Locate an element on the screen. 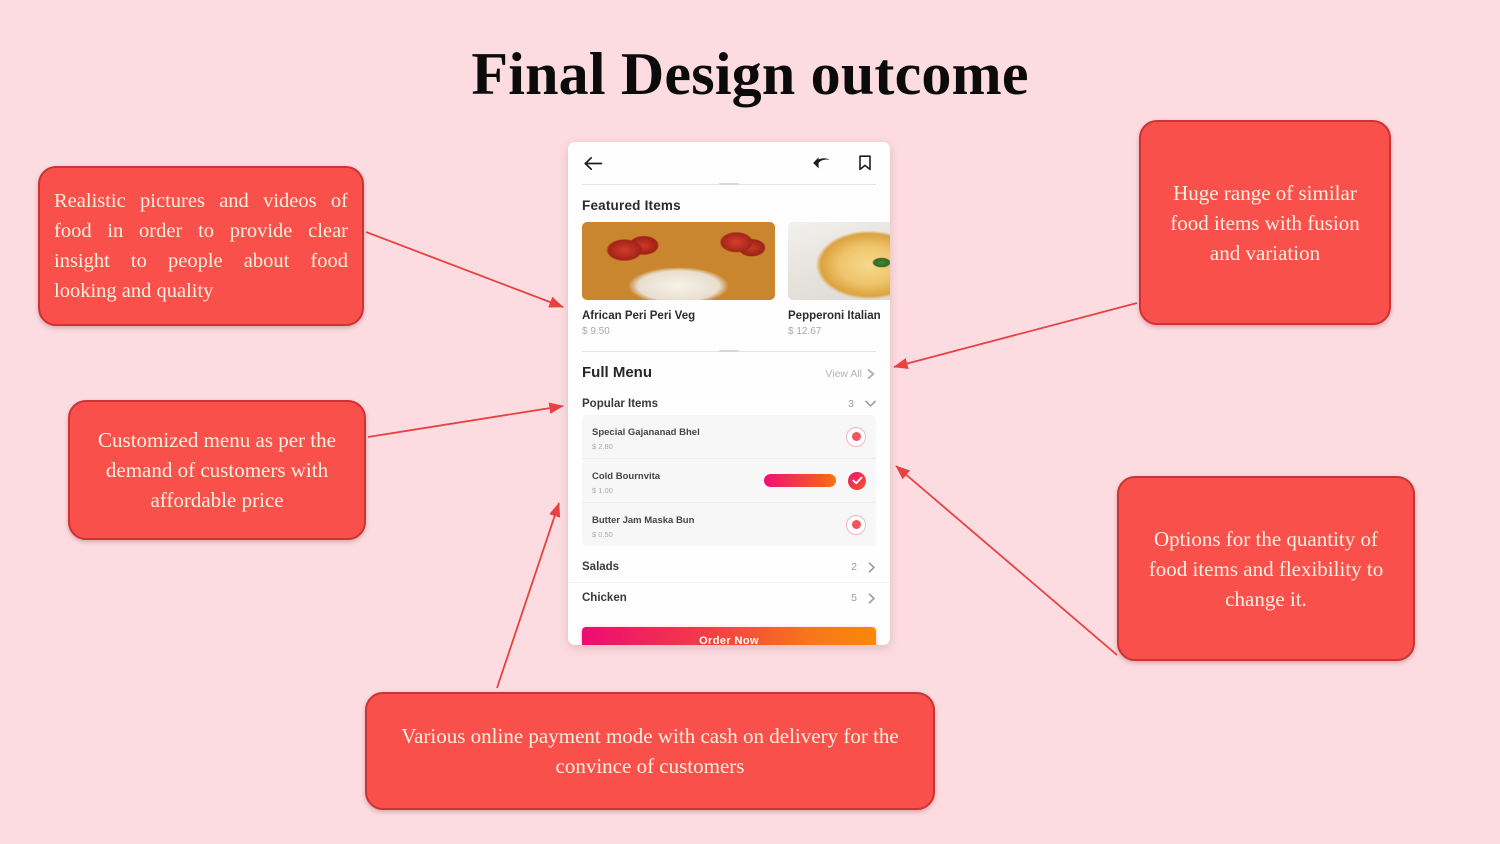 The width and height of the screenshot is (1500, 844). topbar-divider is located at coordinates (729, 184).